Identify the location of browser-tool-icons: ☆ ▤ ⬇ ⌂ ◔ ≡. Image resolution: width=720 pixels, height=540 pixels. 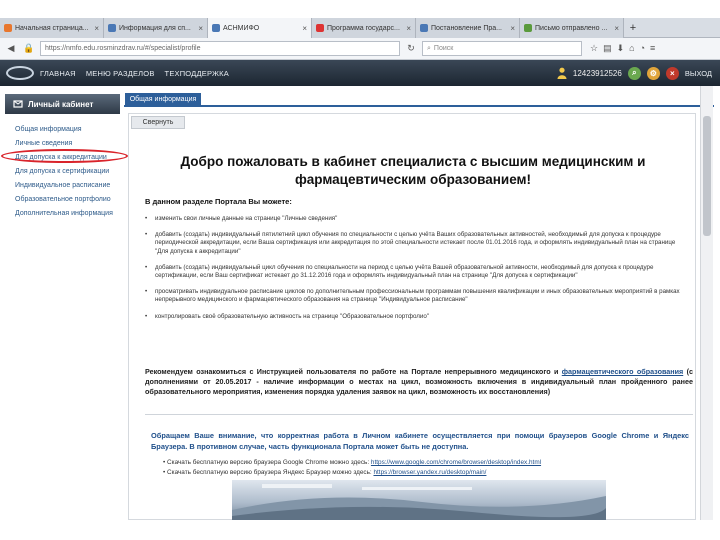
(622, 48).